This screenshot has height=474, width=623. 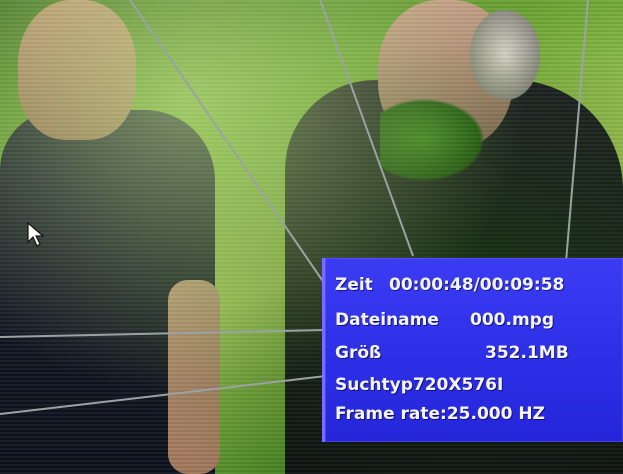 I want to click on frame-rate-text: Frame rate:25.000 HZ, so click(x=440, y=414).